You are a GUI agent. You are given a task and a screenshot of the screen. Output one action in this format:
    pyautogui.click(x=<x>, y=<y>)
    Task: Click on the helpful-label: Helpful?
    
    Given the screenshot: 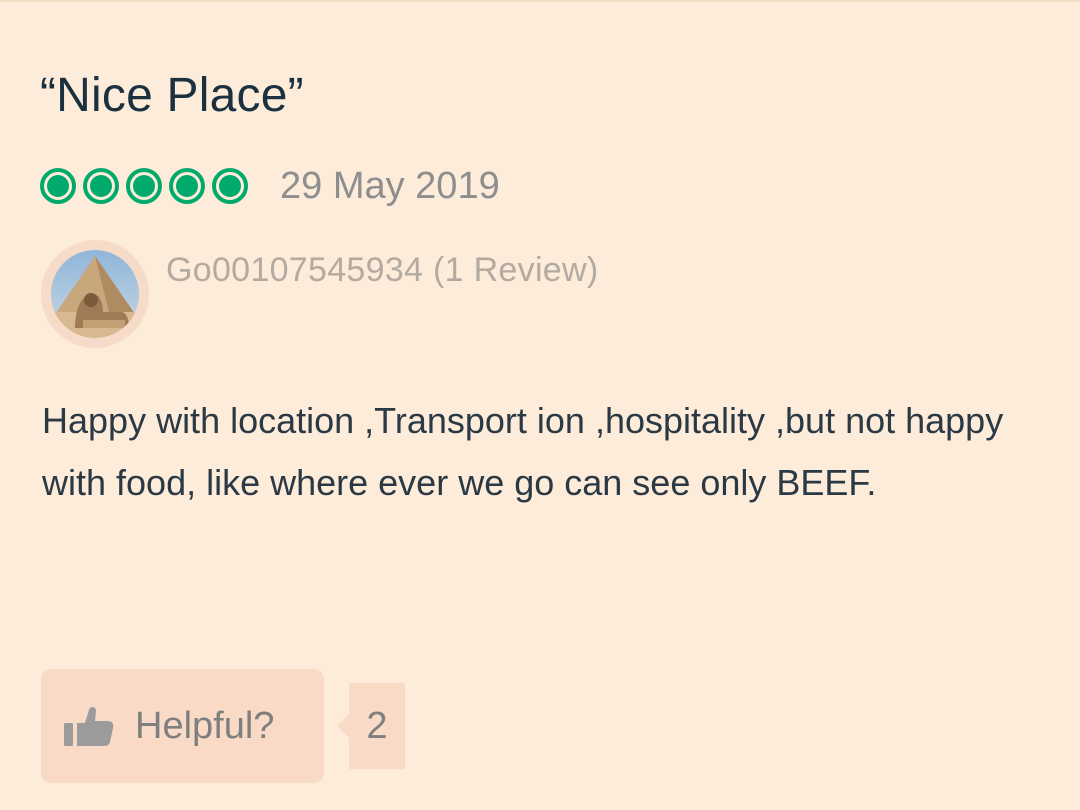 What is the action you would take?
    pyautogui.click(x=205, y=726)
    